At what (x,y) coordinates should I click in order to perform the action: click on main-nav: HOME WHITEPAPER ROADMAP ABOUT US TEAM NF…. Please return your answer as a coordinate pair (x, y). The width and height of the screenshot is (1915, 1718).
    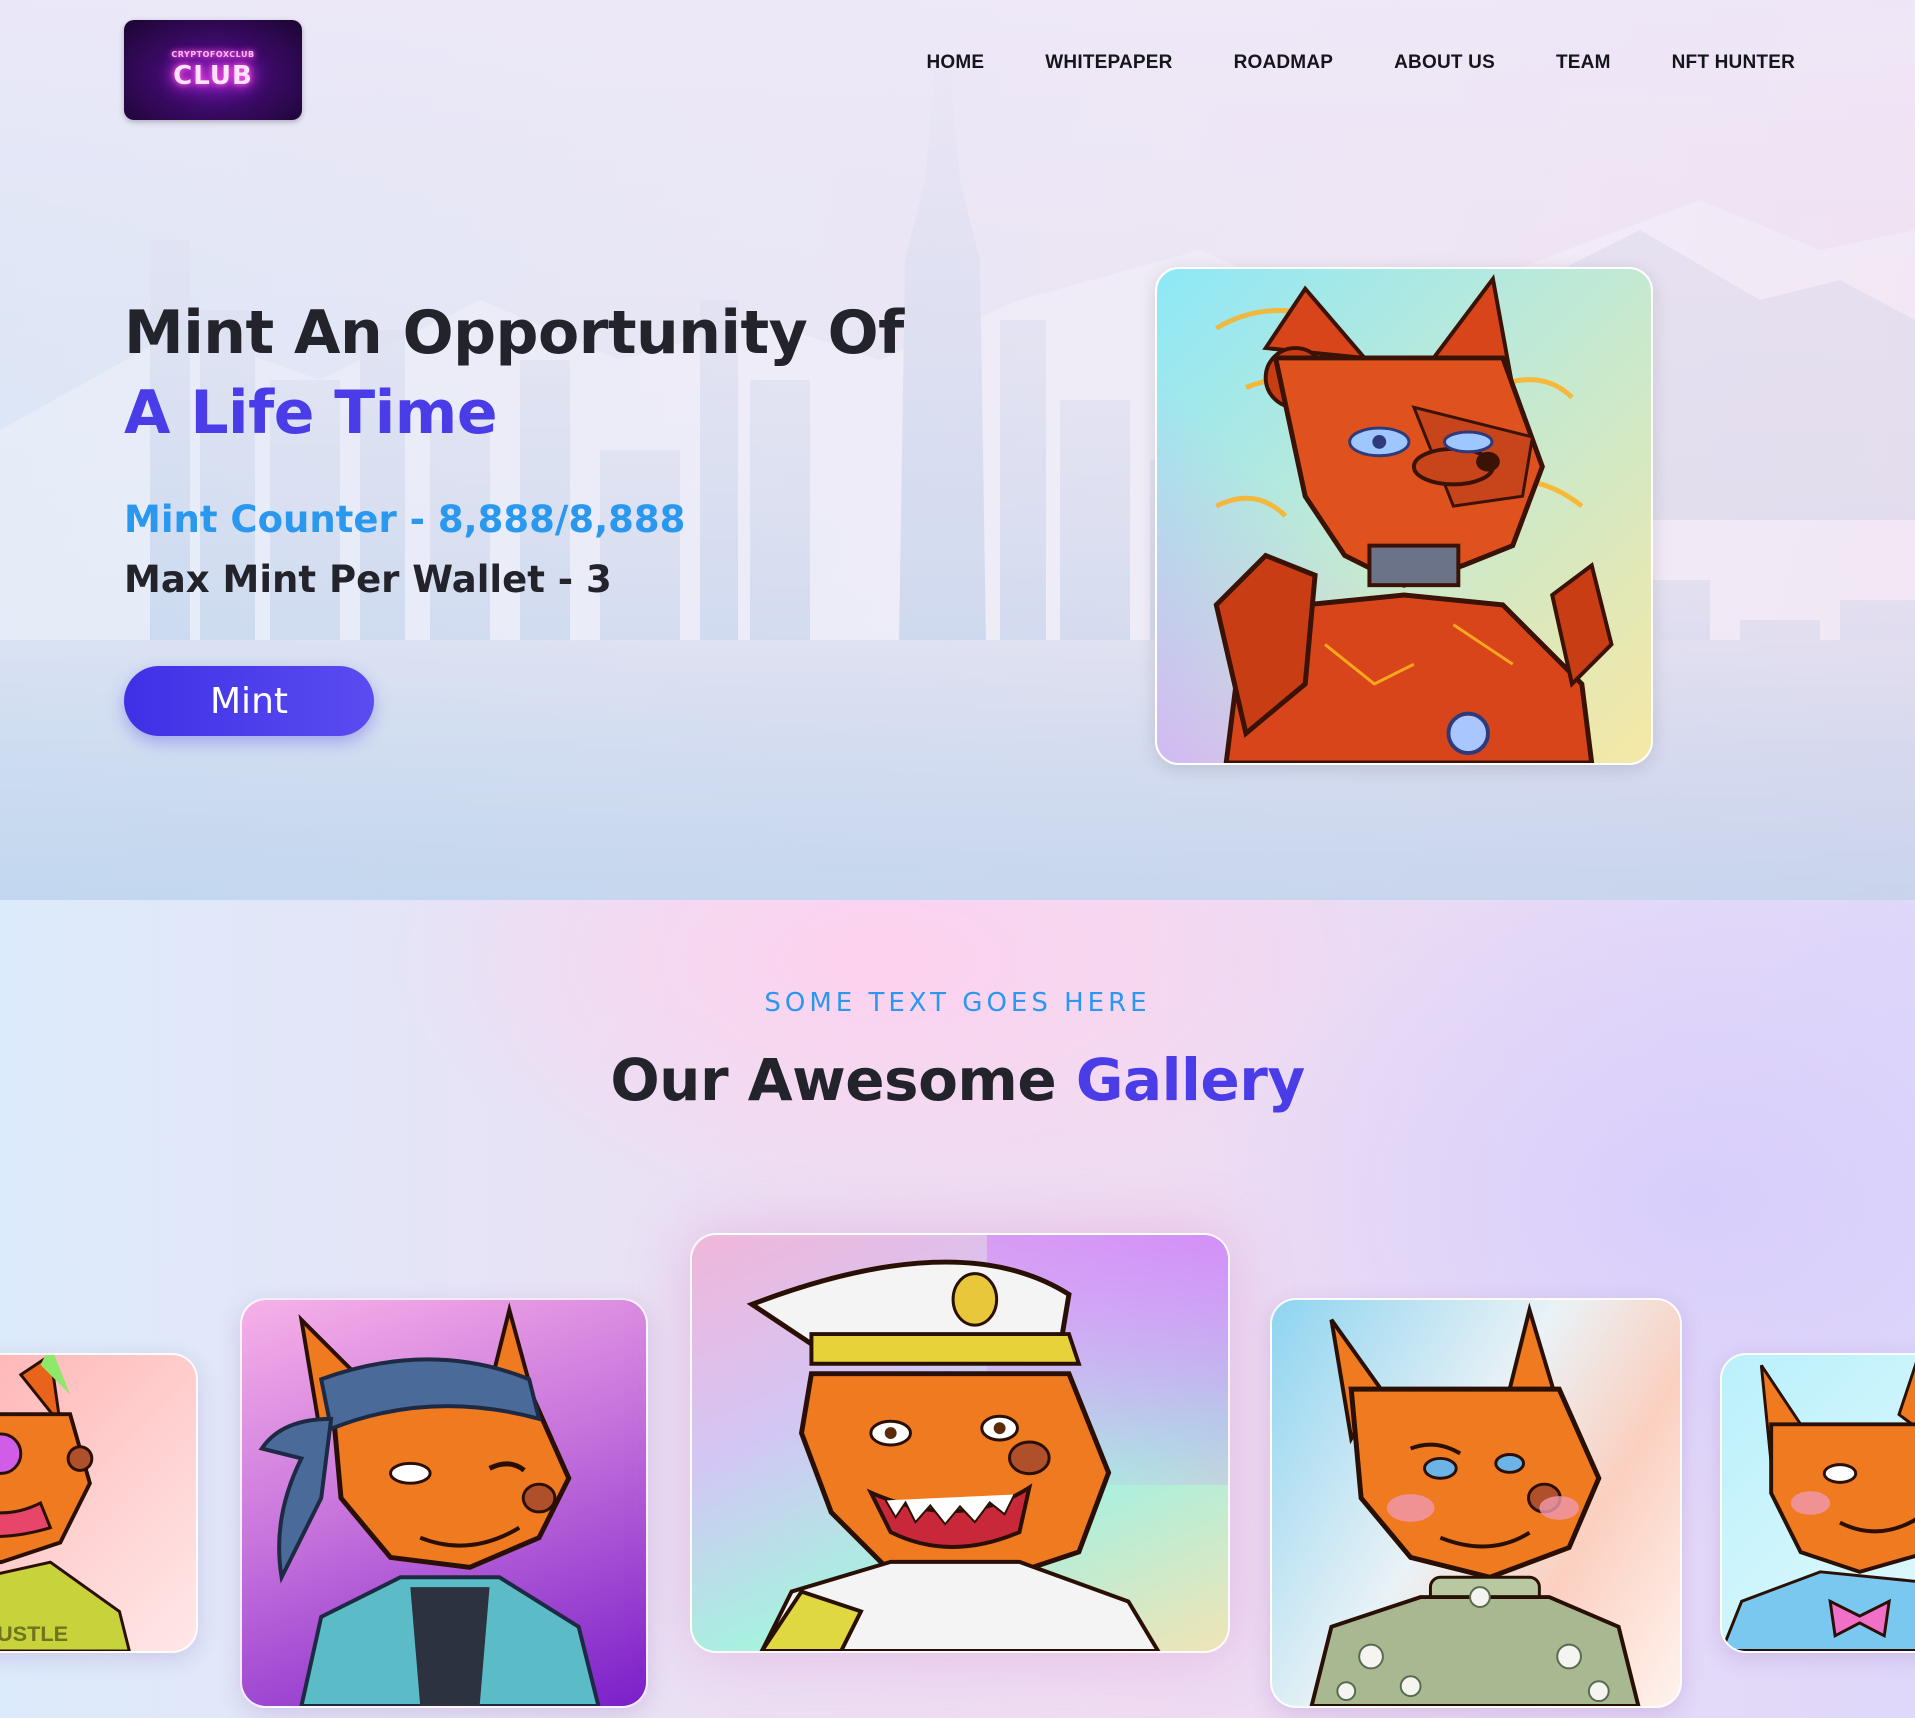
    Looking at the image, I should click on (1330, 63).